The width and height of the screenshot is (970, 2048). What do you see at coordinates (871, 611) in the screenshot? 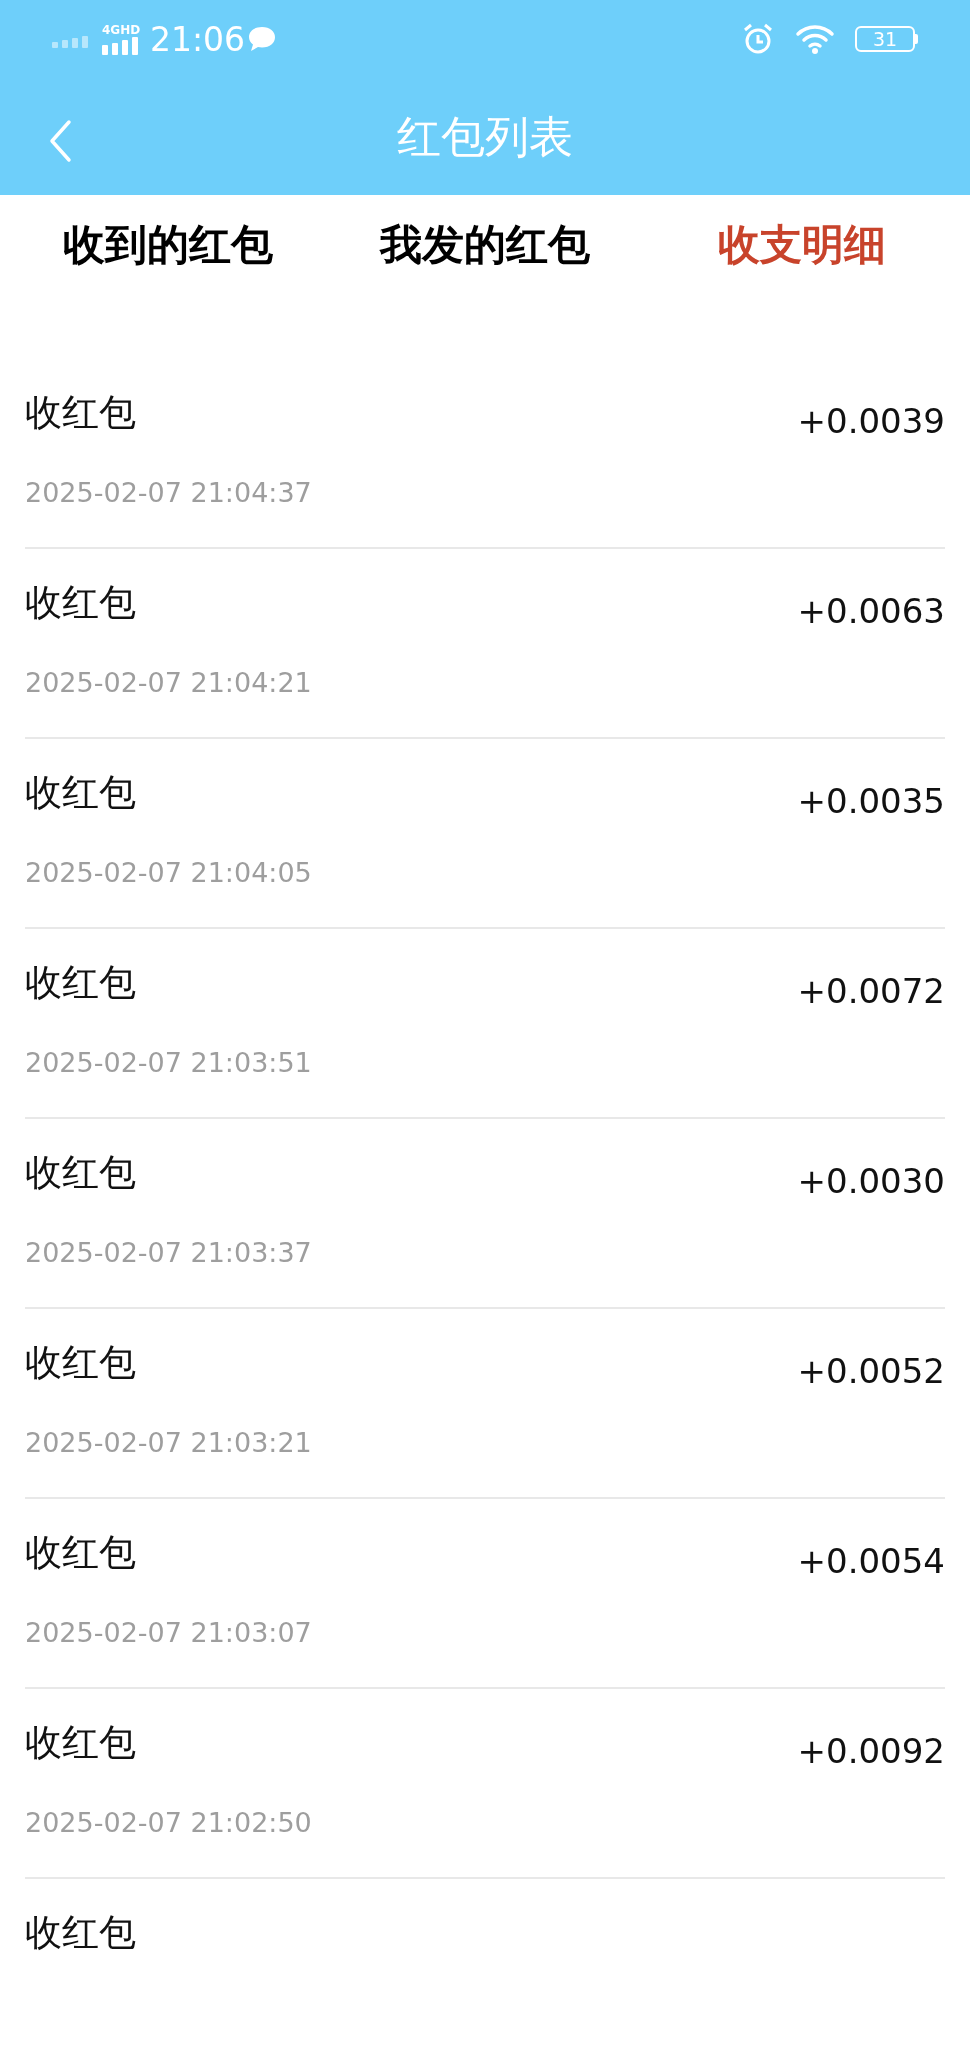
I see `record-amount: +0.0063` at bounding box center [871, 611].